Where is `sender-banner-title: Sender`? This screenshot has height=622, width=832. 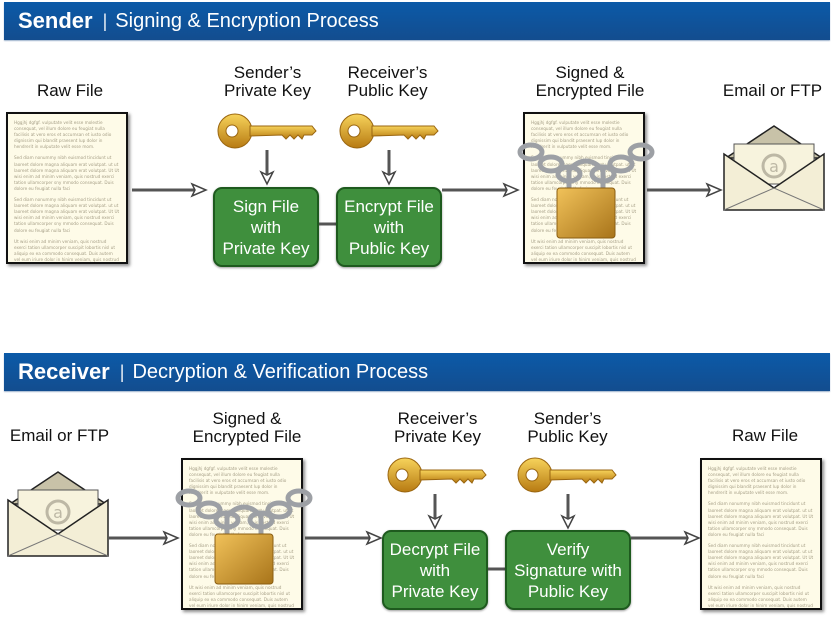
sender-banner-title: Sender is located at coordinates (55, 20).